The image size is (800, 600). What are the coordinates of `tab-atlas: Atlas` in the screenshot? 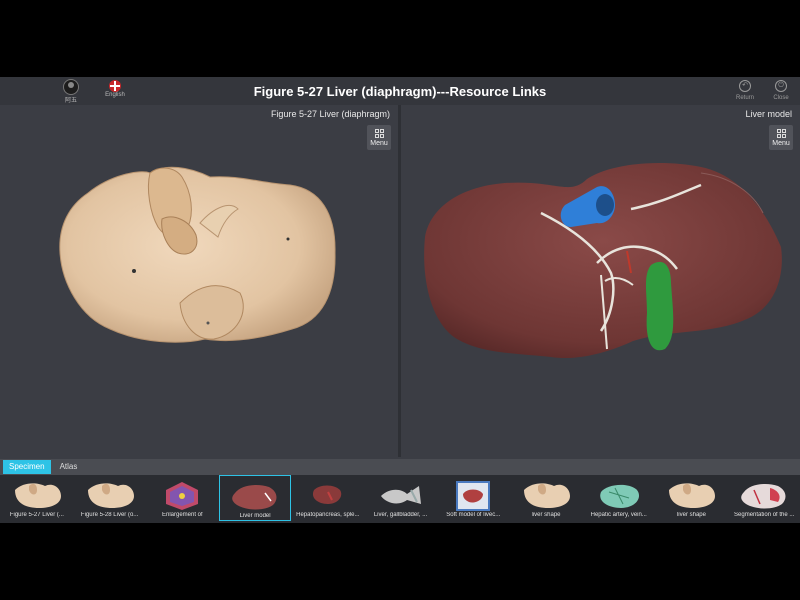 It's located at (69, 467).